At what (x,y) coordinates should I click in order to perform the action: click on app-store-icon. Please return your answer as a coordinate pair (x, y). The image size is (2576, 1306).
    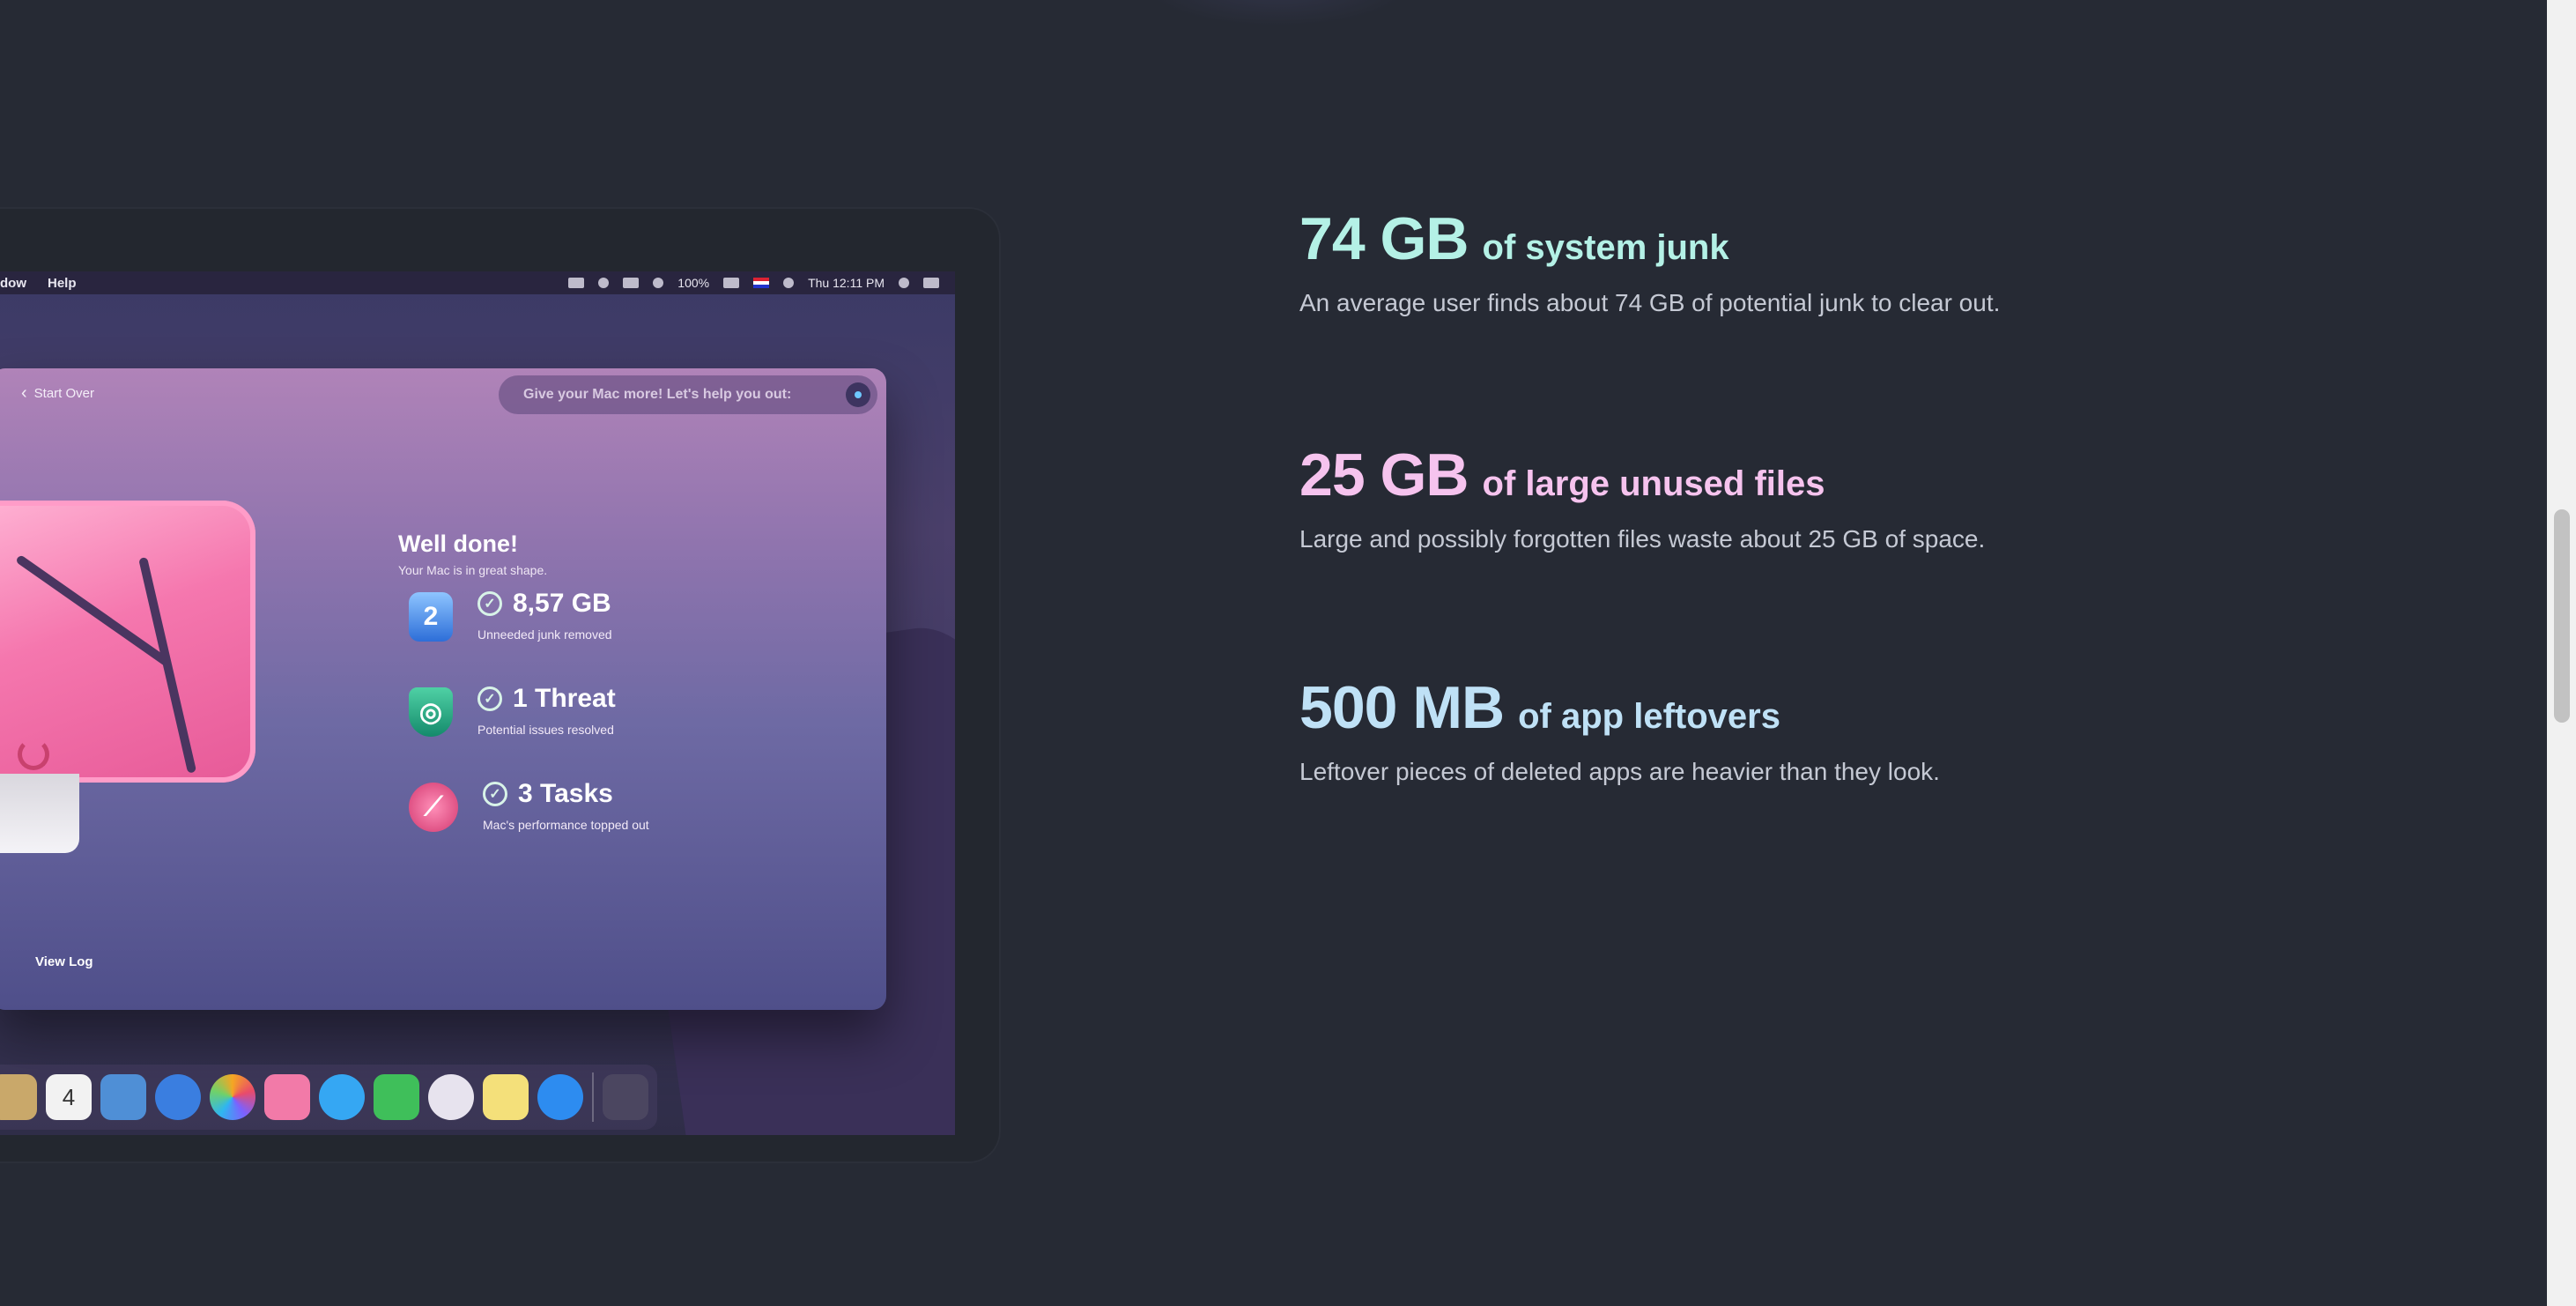
    Looking at the image, I should click on (560, 1097).